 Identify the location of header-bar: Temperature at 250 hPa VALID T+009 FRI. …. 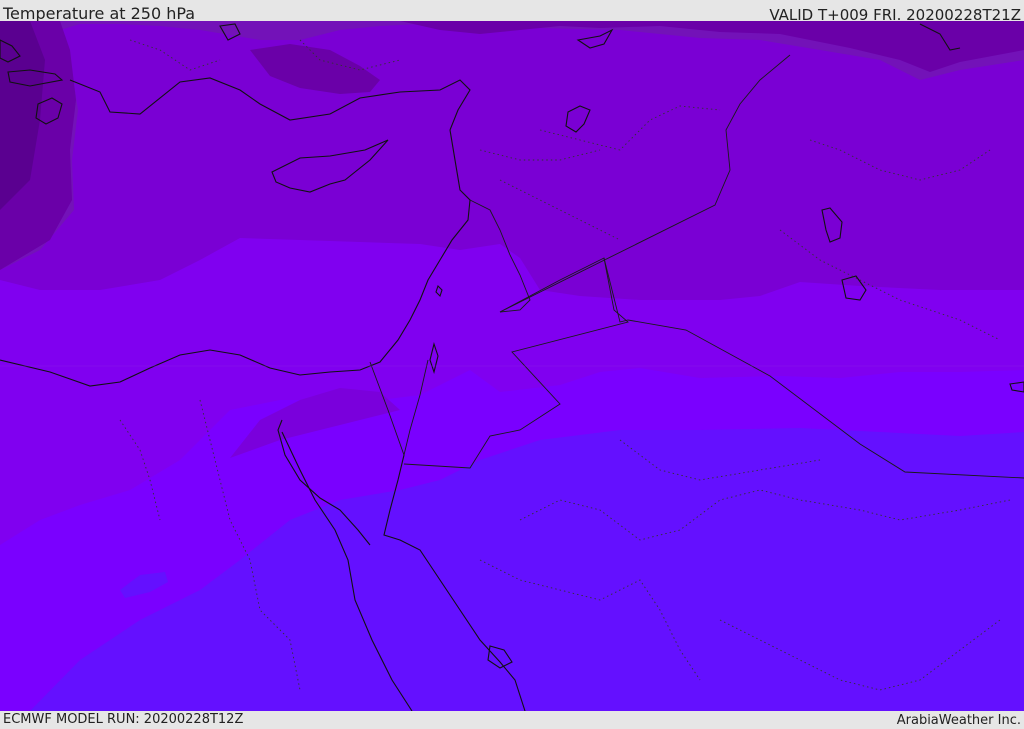
(512, 12).